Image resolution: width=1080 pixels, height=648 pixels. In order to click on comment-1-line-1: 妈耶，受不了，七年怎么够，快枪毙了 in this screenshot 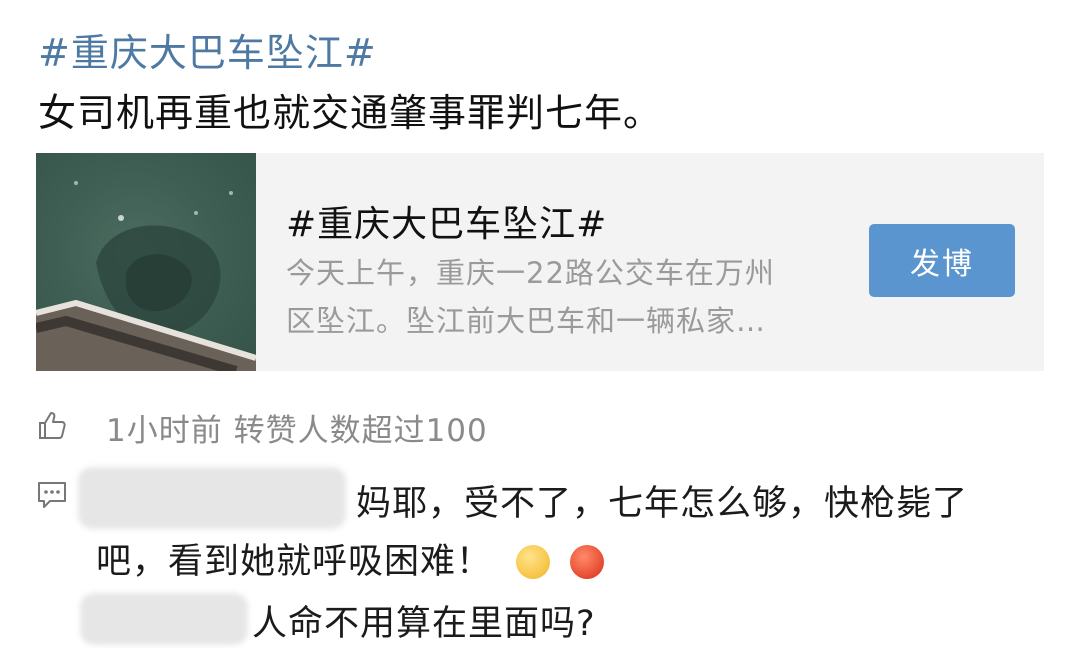, I will do `click(662, 504)`.